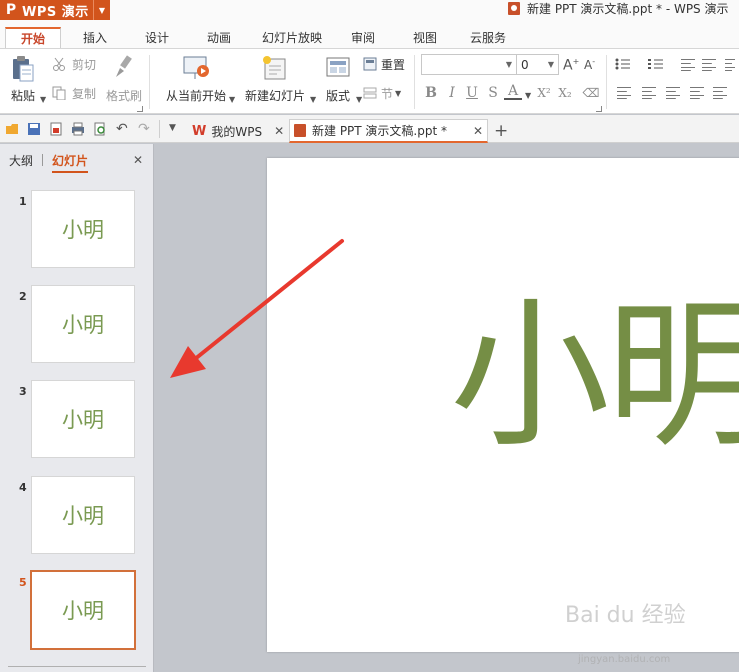 This screenshot has width=739, height=672. What do you see at coordinates (33, 37) in the screenshot?
I see `tab-home: 开始` at bounding box center [33, 37].